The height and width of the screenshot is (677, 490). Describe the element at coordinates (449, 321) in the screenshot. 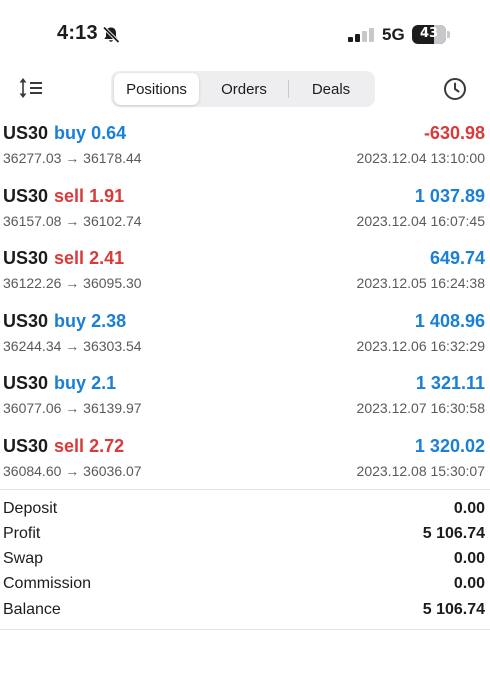

I see `deal-profit: 1 408.96` at that location.